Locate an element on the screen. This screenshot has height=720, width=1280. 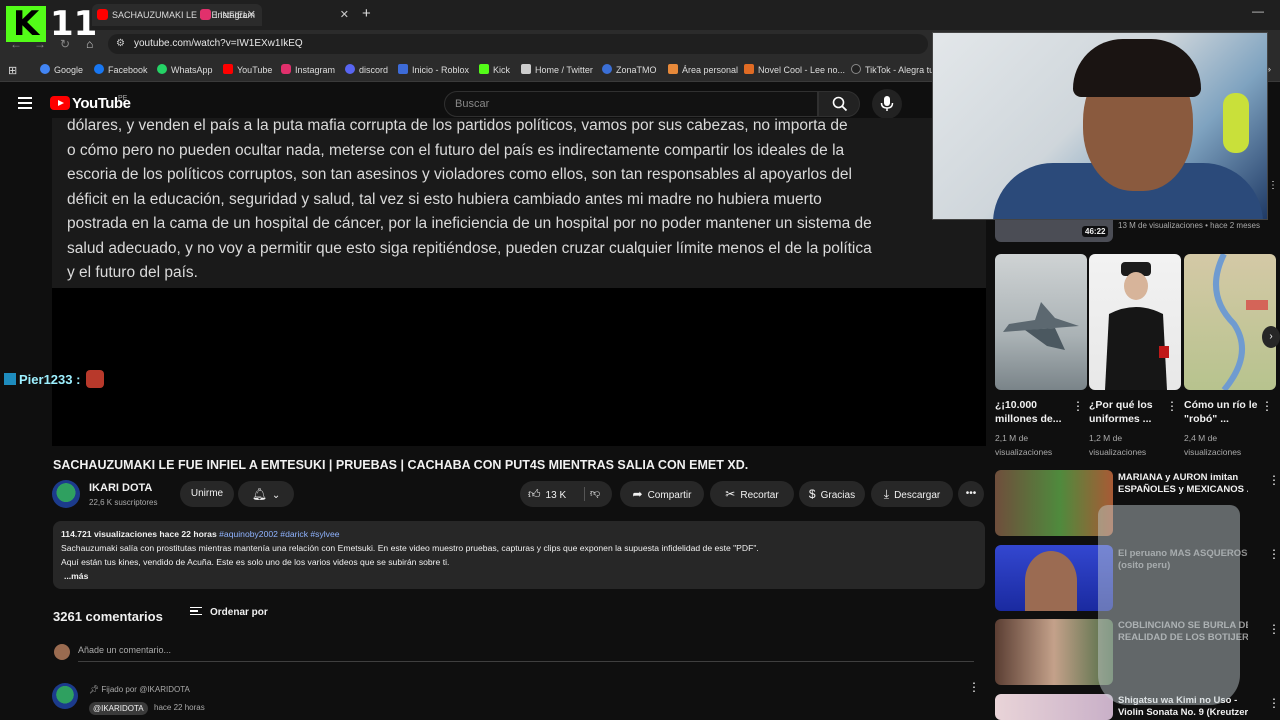
video-title-line: MARIANA y AURON imitan is located at coordinates (1178, 477).